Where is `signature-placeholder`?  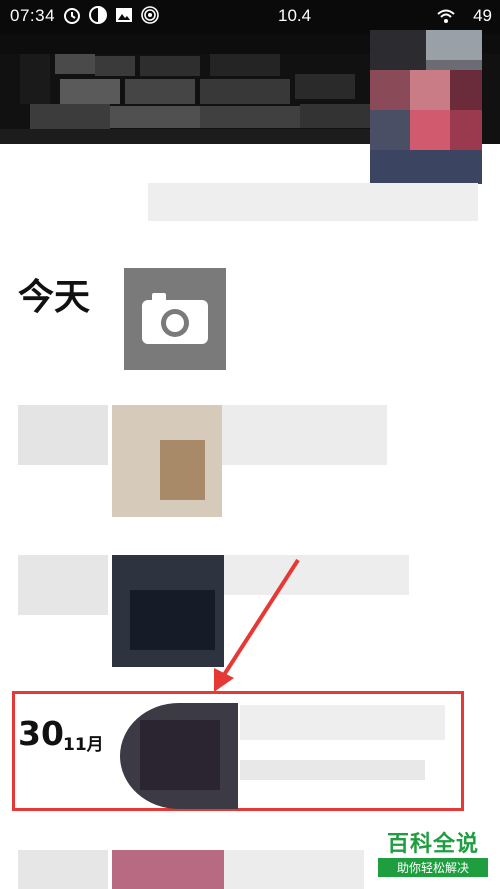 signature-placeholder is located at coordinates (313, 202).